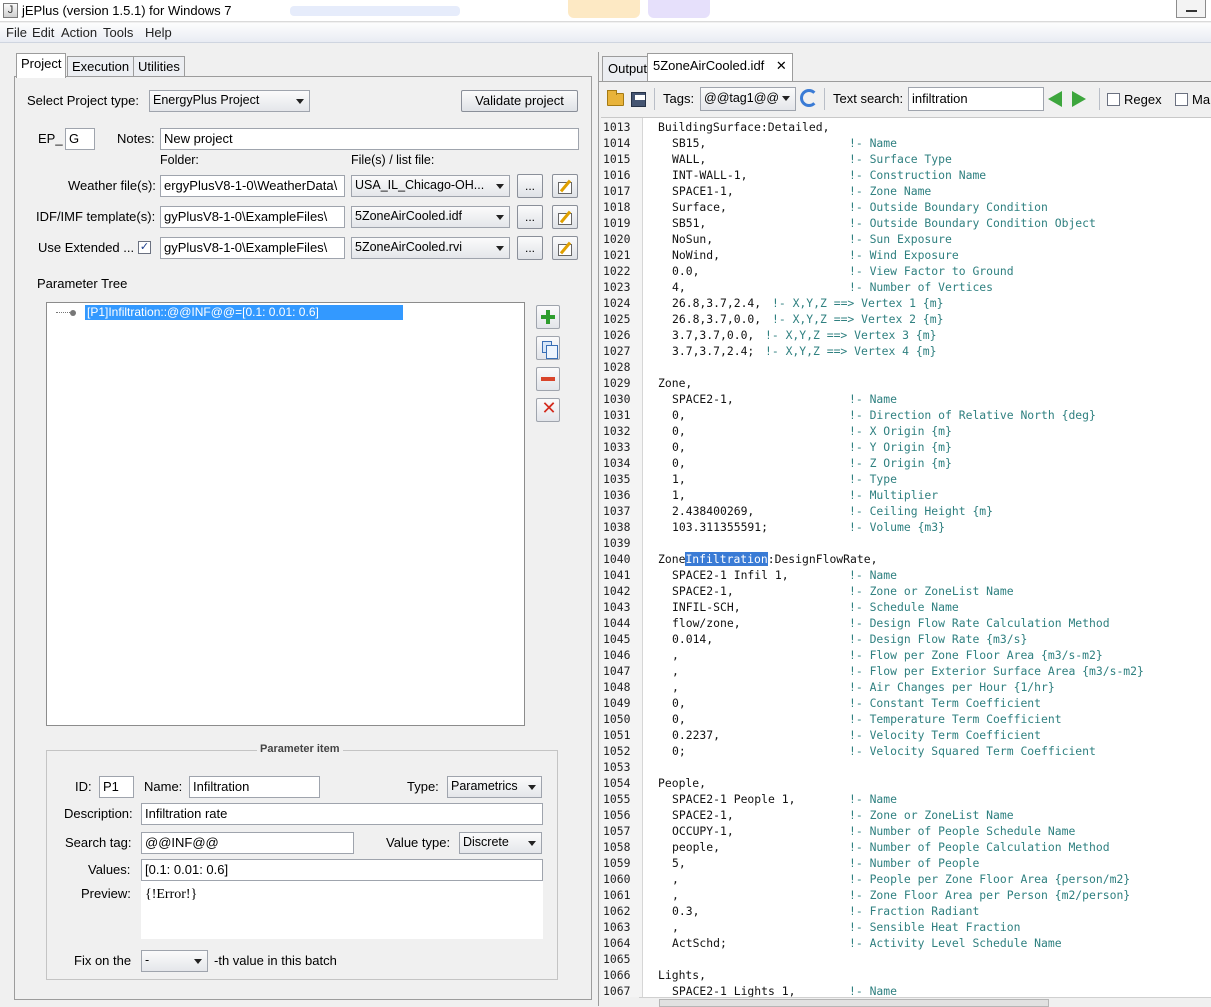 The width and height of the screenshot is (1211, 1007). I want to click on tab-execution: Execution, so click(101, 66).